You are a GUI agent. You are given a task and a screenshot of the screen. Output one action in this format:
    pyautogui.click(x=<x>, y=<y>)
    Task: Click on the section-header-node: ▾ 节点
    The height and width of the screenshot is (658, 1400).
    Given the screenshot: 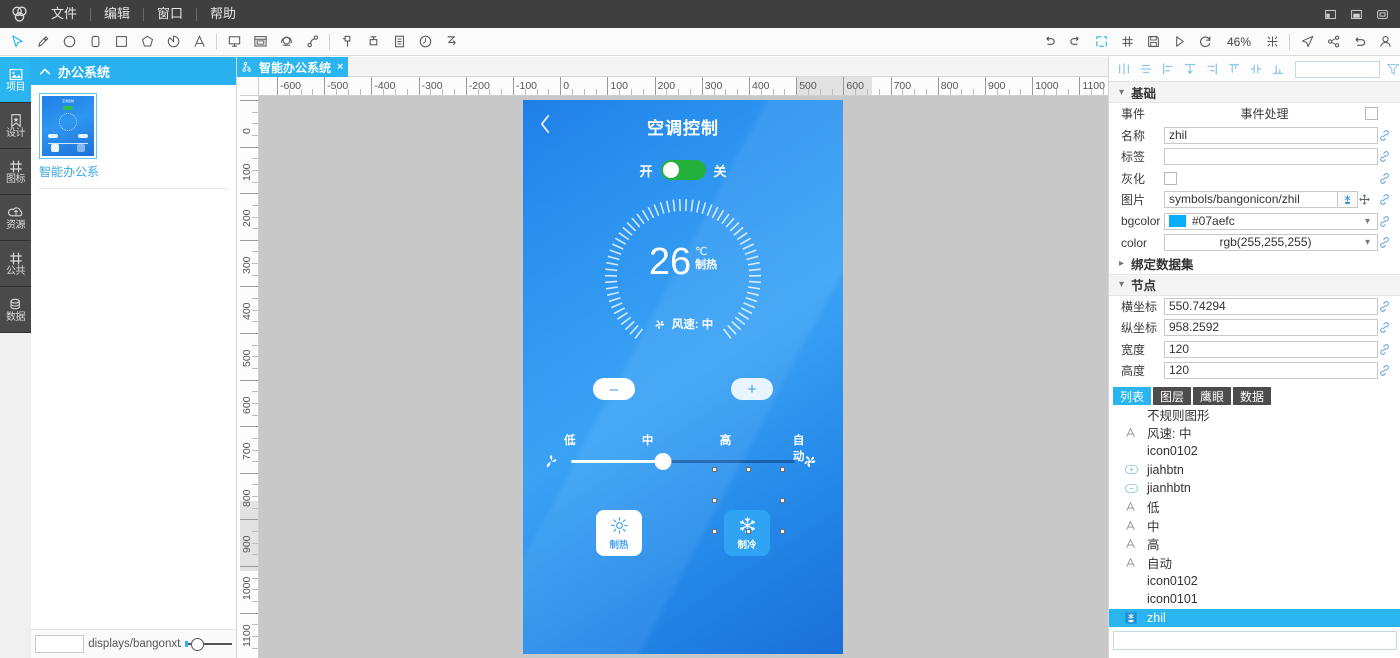 What is the action you would take?
    pyautogui.click(x=1254, y=285)
    